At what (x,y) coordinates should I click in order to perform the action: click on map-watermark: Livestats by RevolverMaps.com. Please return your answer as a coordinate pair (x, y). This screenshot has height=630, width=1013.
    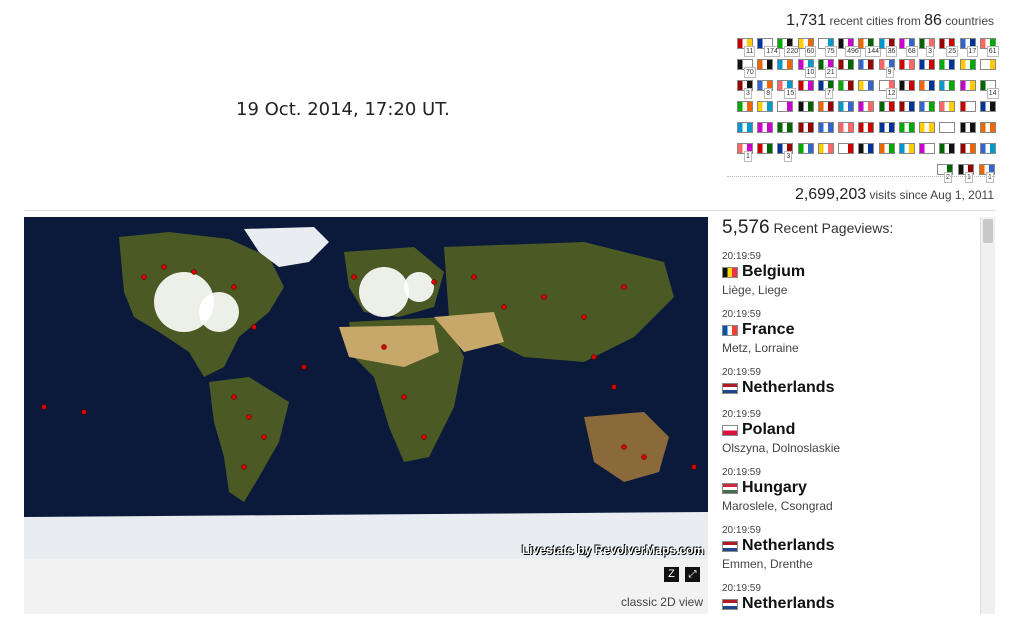
    Looking at the image, I should click on (613, 550).